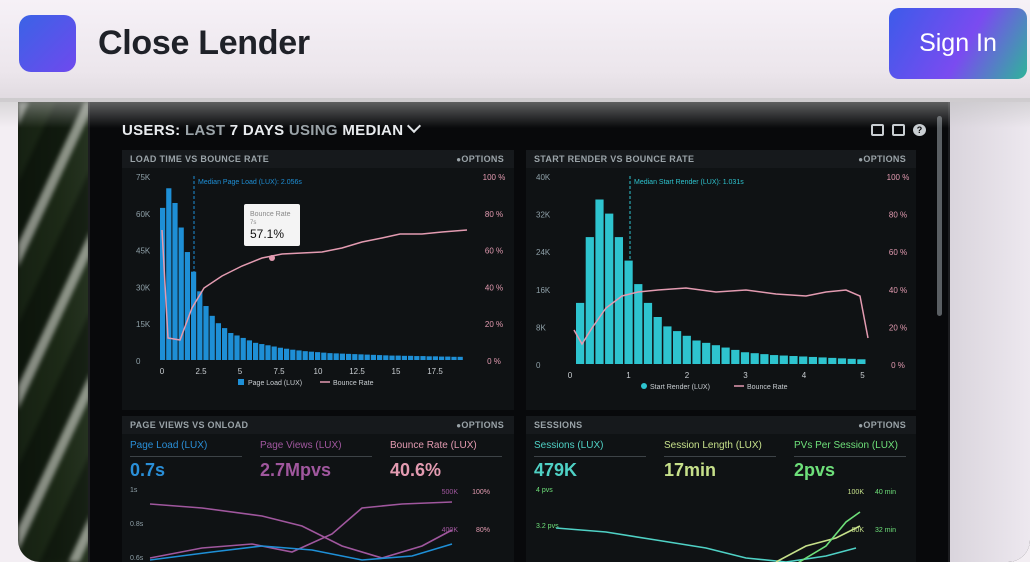 The image size is (1030, 562). I want to click on metric-value-session-length: 17min, so click(690, 470).